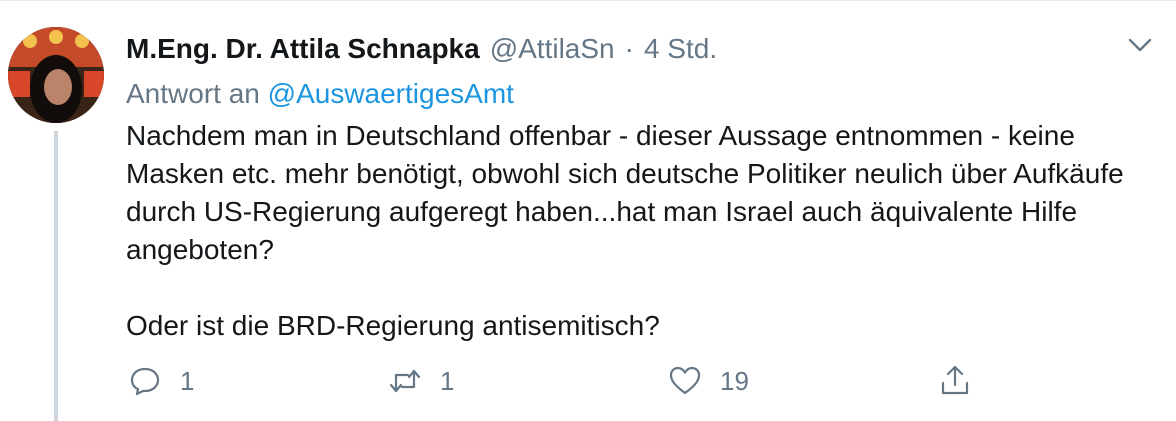  What do you see at coordinates (708, 381) in the screenshot?
I see `like-button: 19` at bounding box center [708, 381].